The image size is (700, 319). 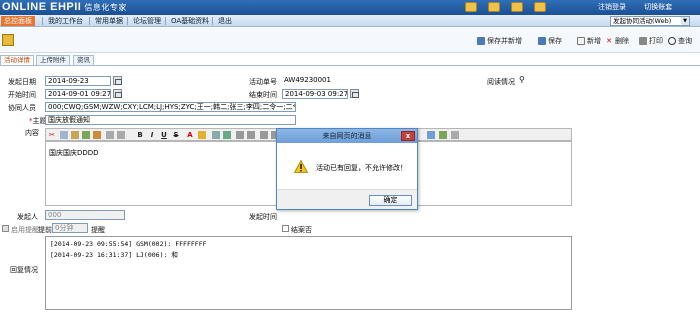 I want to click on format-icon, so click(x=216, y=135).